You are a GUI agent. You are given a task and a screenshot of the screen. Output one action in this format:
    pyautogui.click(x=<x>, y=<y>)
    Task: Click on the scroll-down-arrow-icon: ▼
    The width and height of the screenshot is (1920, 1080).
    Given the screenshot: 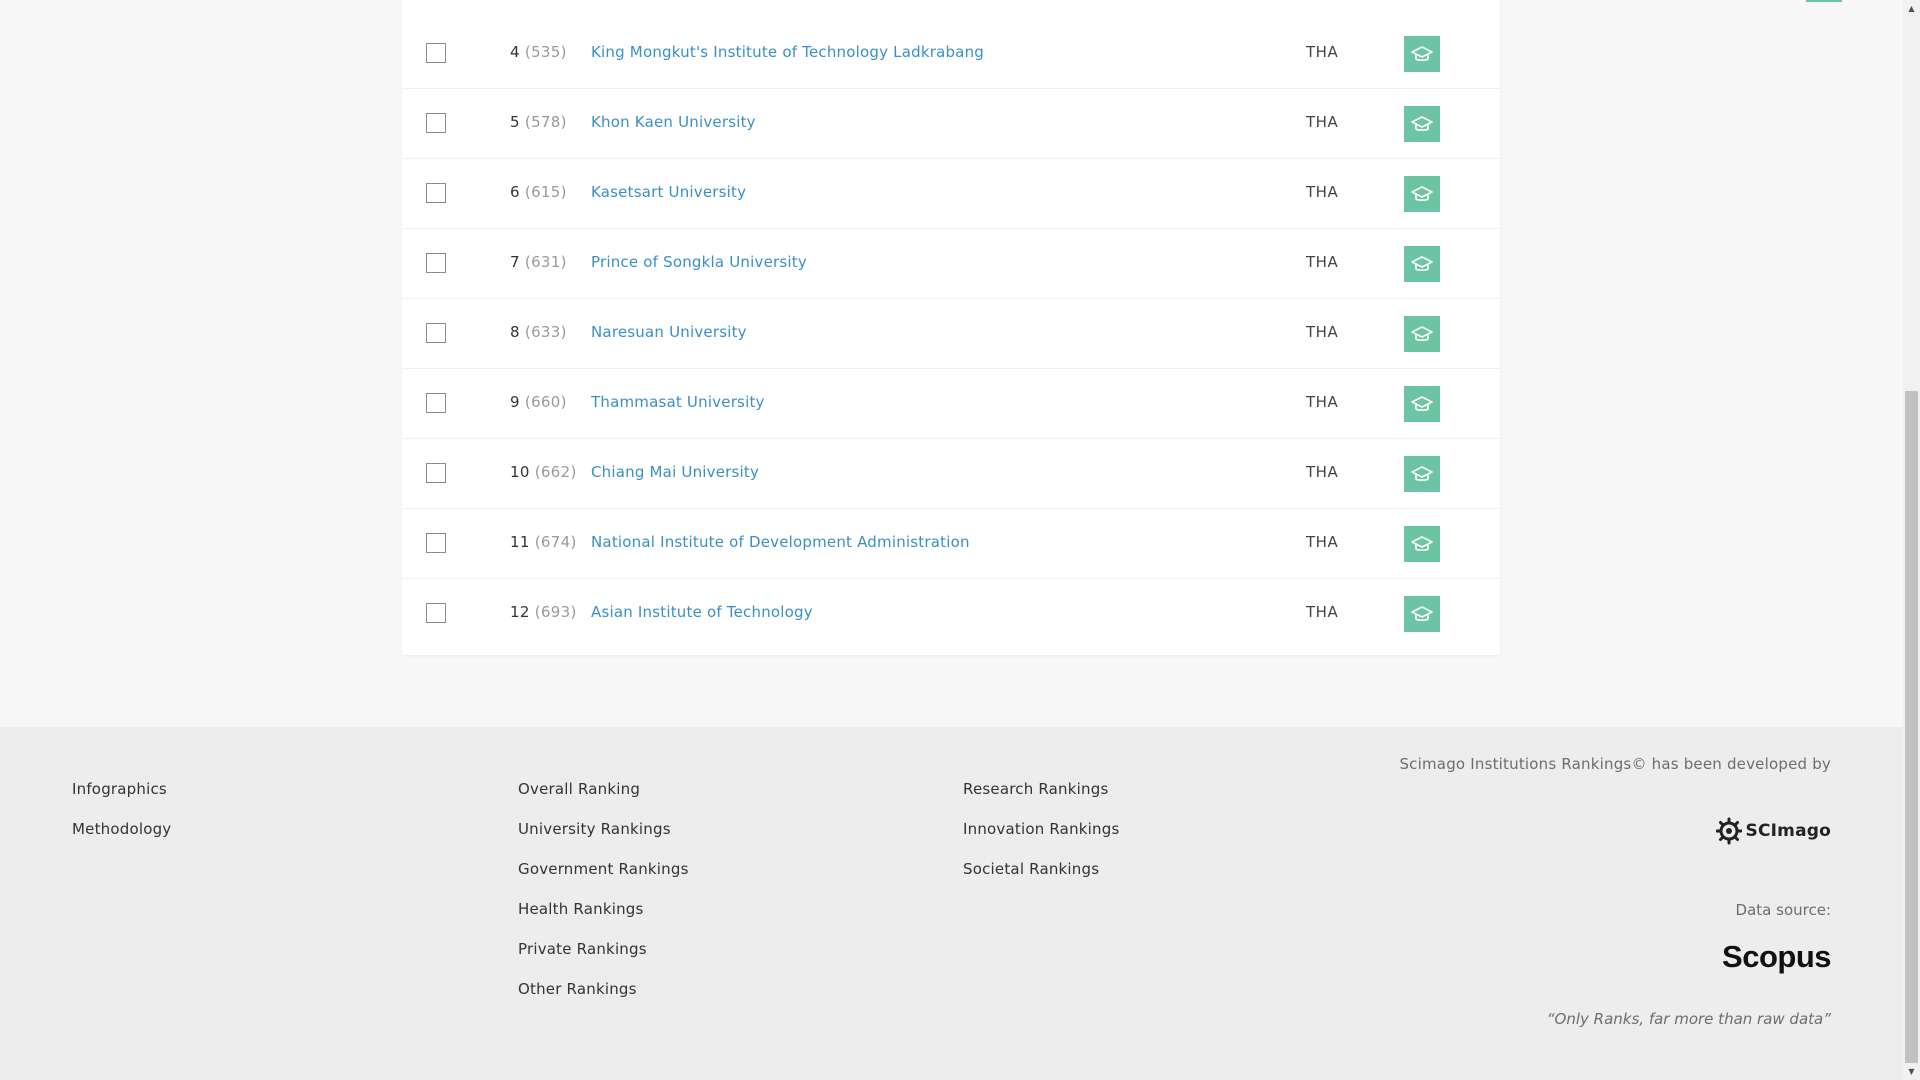 What is the action you would take?
    pyautogui.click(x=1911, y=1071)
    